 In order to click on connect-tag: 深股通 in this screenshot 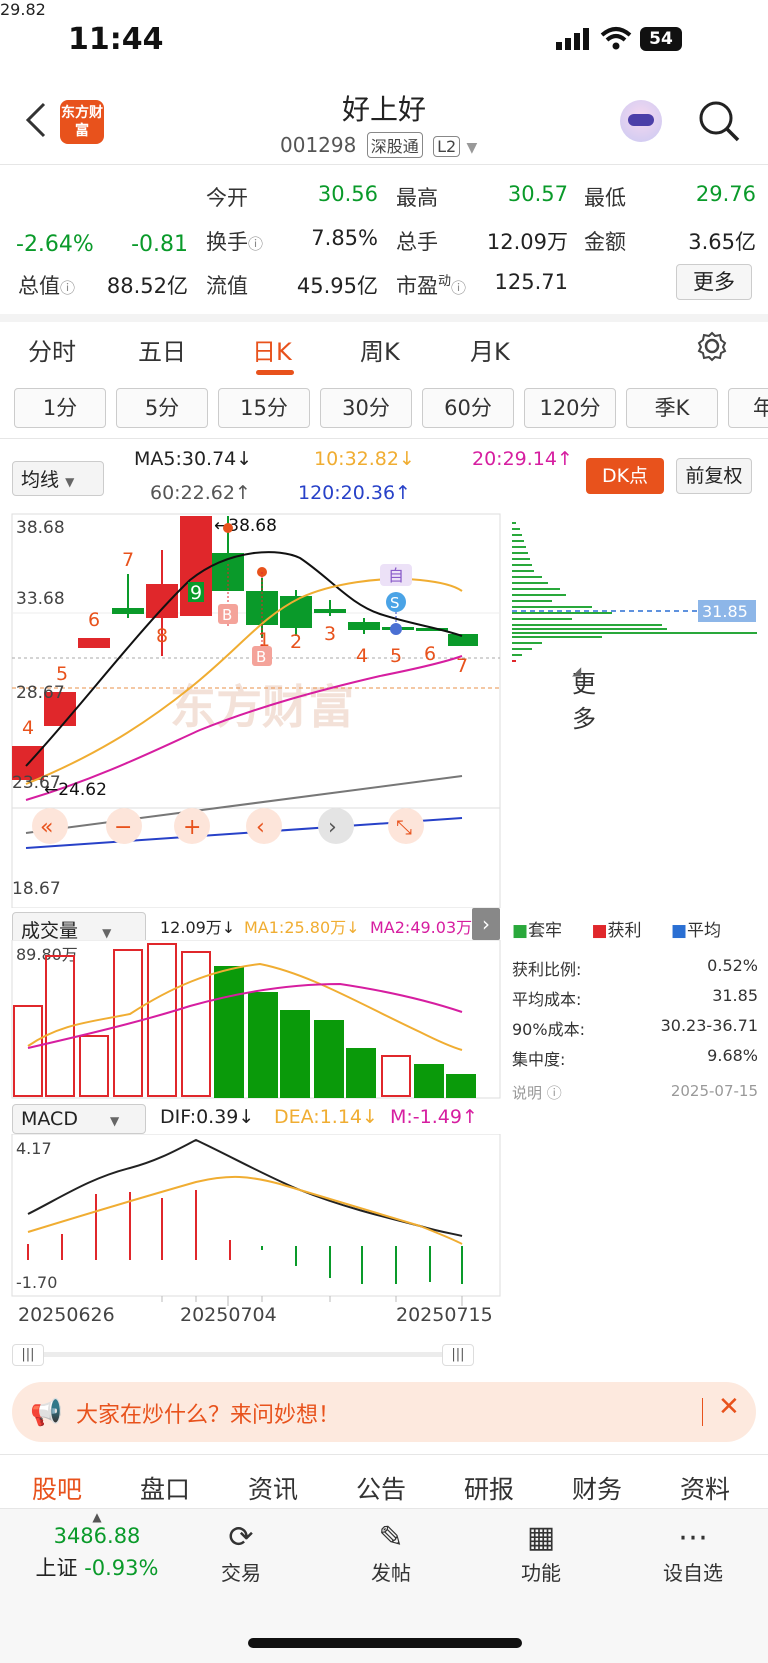, I will do `click(394, 145)`.